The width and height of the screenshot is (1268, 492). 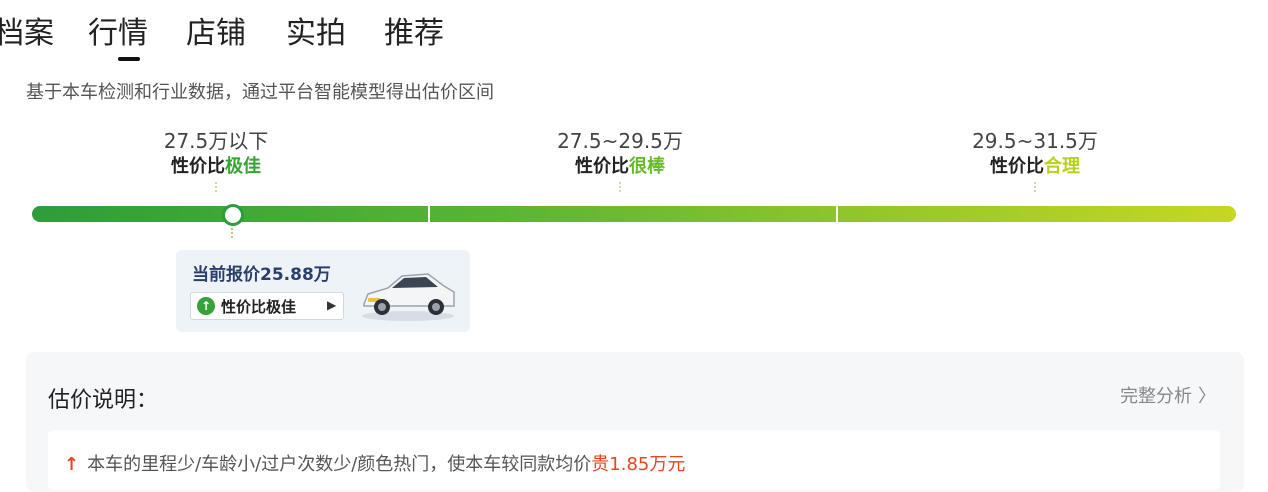 I want to click on explanation-reason: ↑ 本车的里程少/车龄小/过户次数少/颜色热门，使本车较同款均价贵1.85万元, so click(x=634, y=460).